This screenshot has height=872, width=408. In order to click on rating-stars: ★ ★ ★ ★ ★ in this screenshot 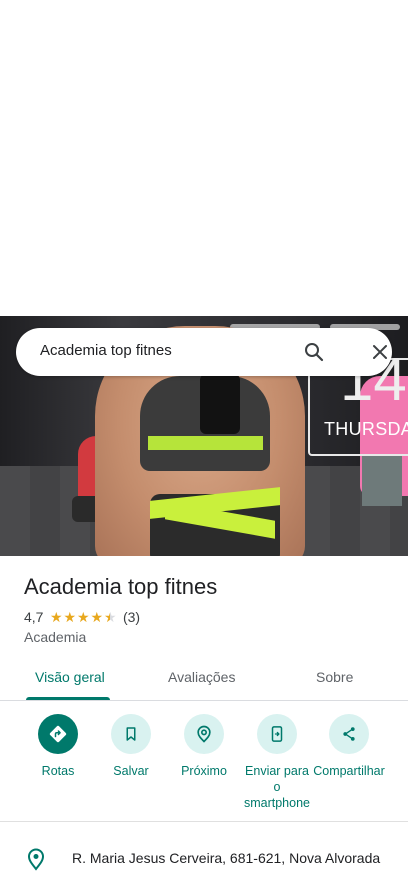, I will do `click(83, 617)`.